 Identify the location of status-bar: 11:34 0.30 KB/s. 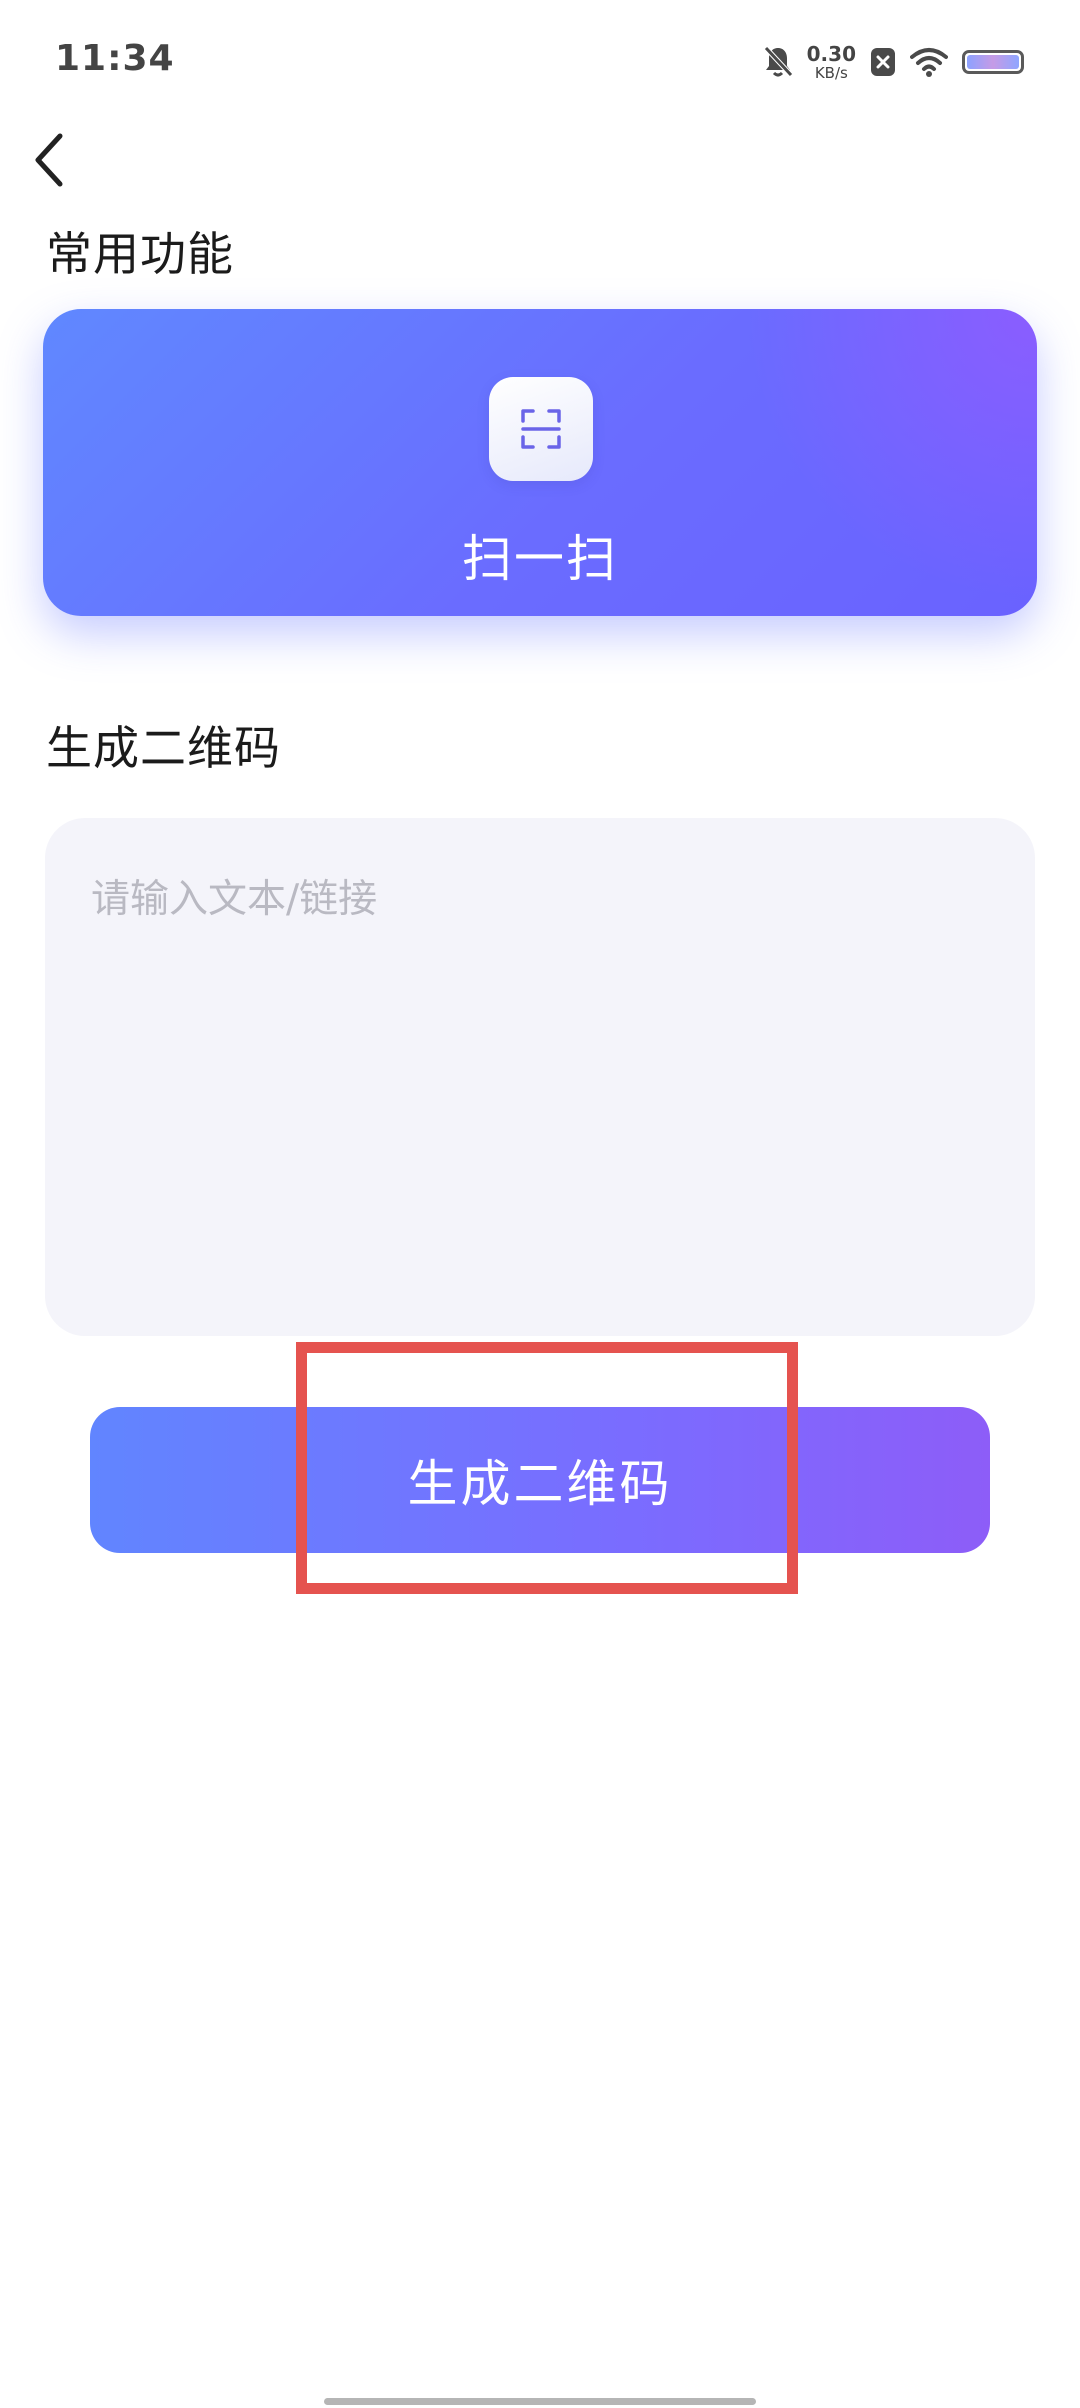
(540, 60).